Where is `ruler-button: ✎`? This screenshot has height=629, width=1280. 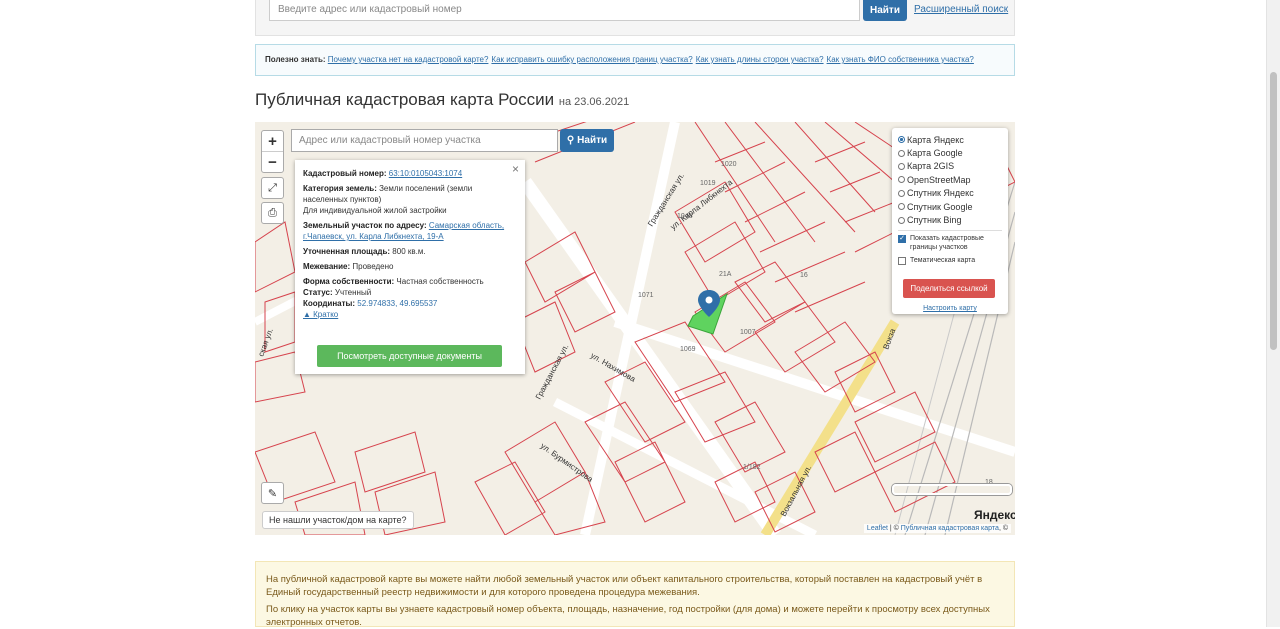
ruler-button: ✎ is located at coordinates (272, 493).